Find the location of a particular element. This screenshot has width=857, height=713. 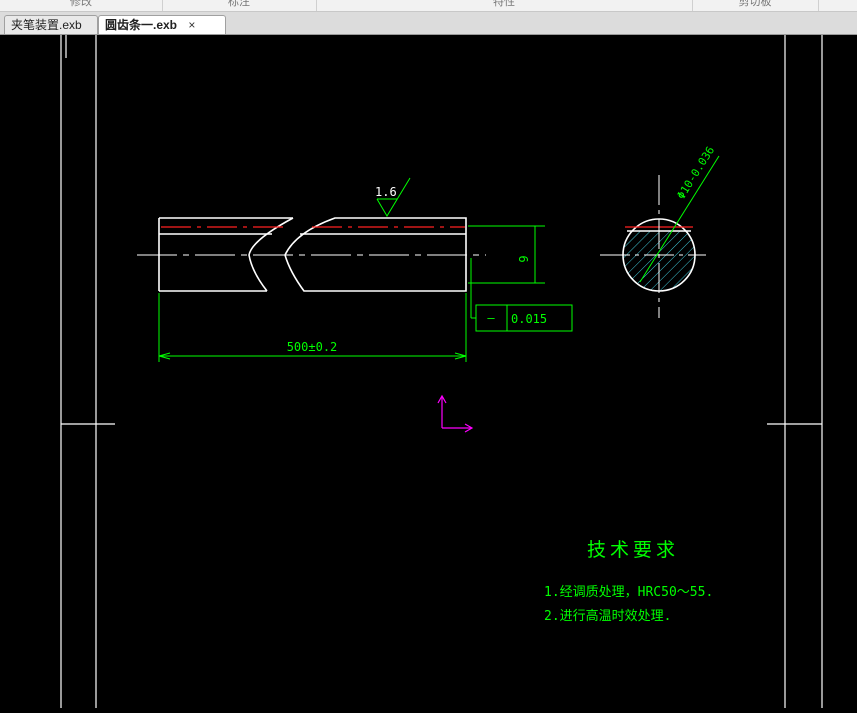

close-icon: × is located at coordinates (191, 25).